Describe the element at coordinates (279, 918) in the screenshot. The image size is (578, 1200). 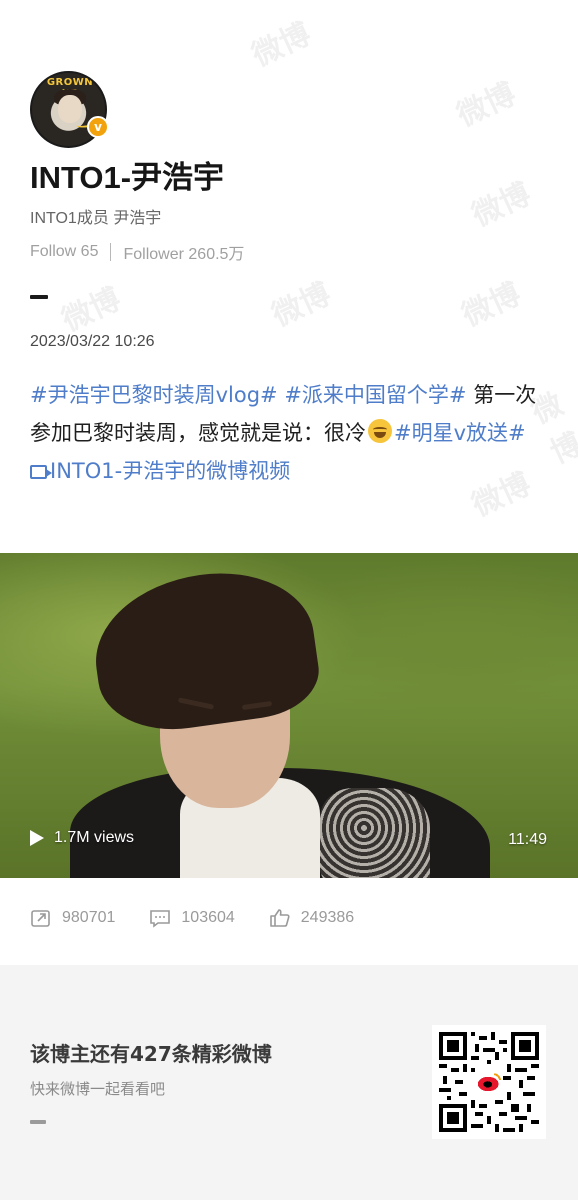
I see `thumbs-up-icon` at that location.